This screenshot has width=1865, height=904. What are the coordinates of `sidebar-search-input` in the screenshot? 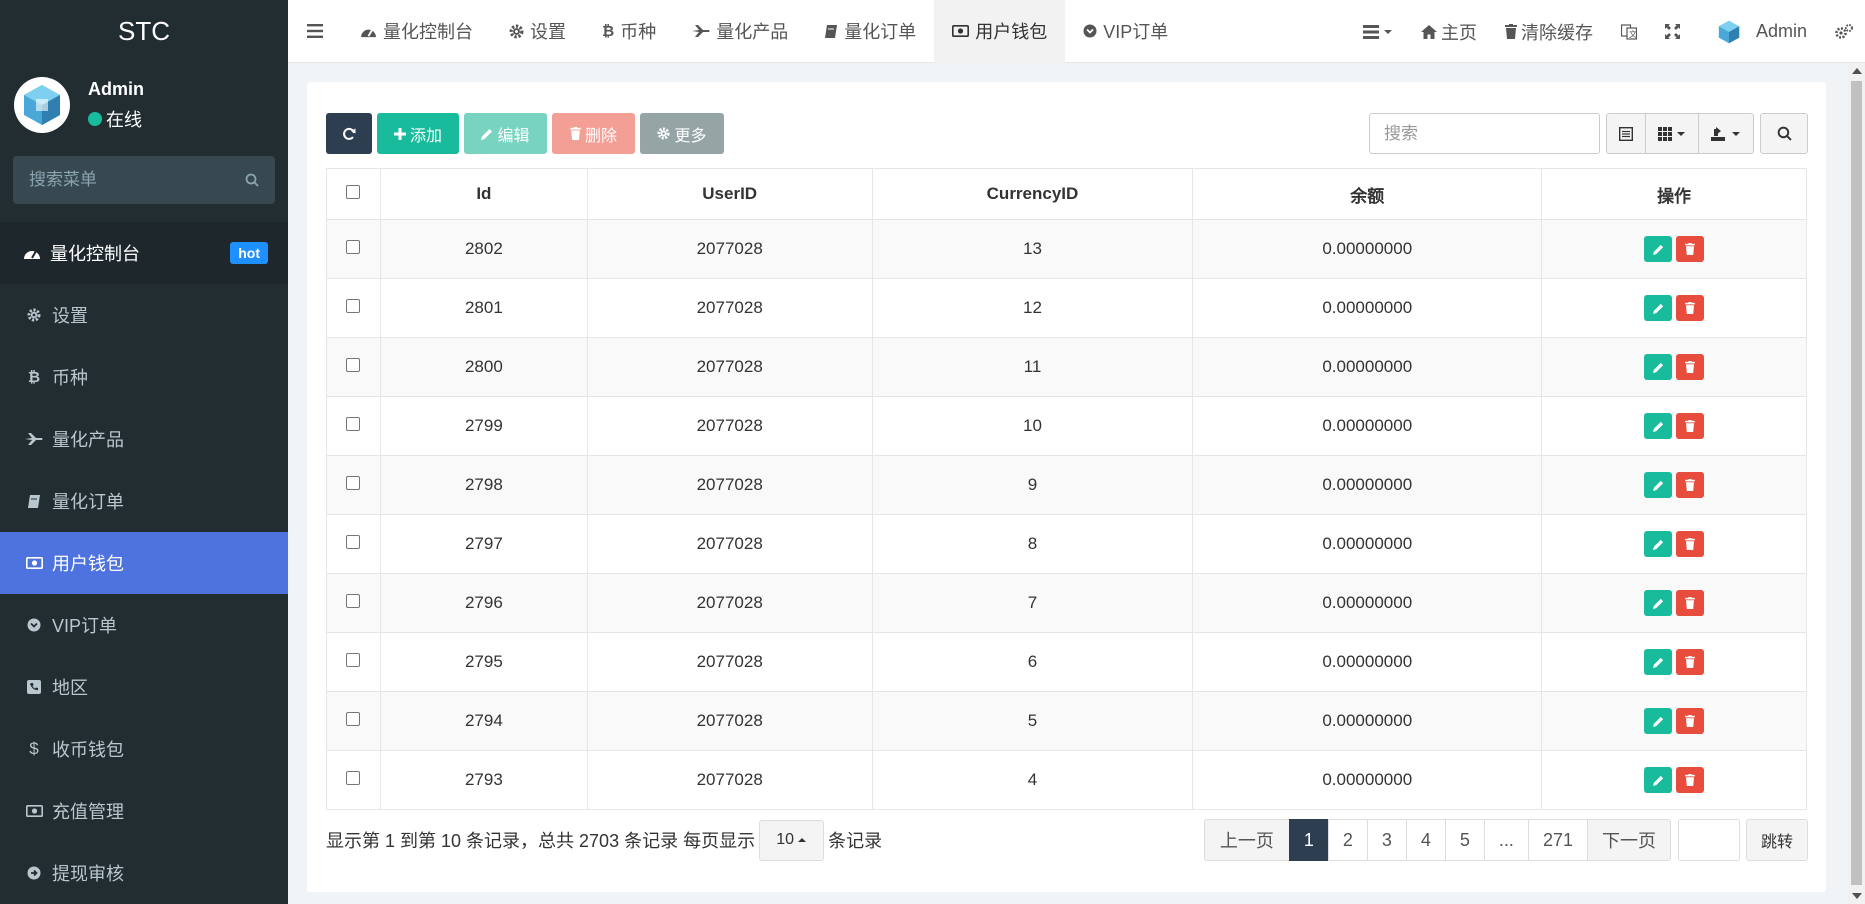 It's located at (129, 180).